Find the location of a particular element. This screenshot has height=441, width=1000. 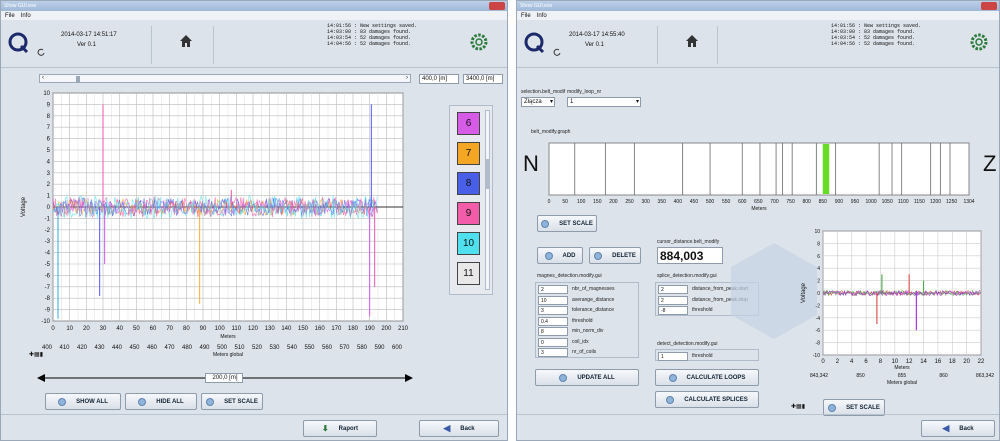

range-right-field: 3400,0 [m] is located at coordinates (483, 79).